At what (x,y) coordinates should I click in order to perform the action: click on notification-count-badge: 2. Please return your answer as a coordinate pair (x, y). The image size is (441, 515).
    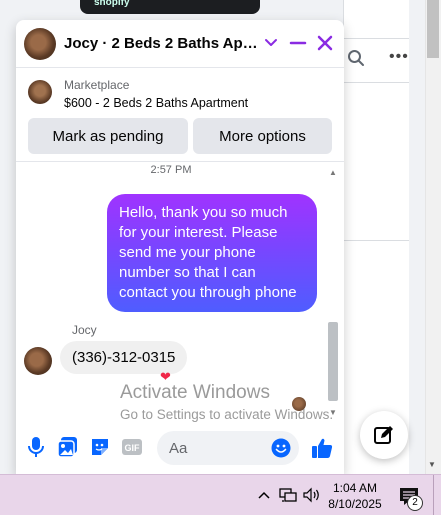
    Looking at the image, I should click on (415, 503).